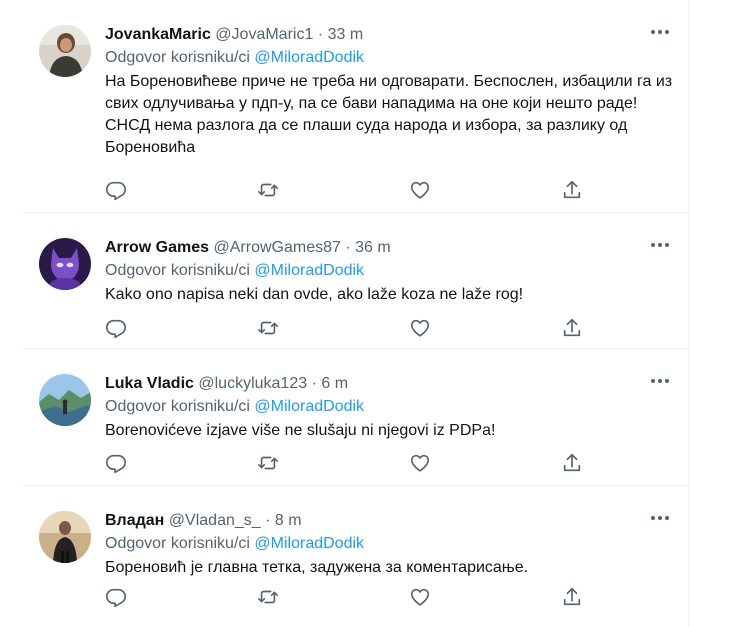 This screenshot has width=734, height=627. I want to click on tweet-header: JovankaMaric @JovaMaric1 · 33 m, so click(390, 34).